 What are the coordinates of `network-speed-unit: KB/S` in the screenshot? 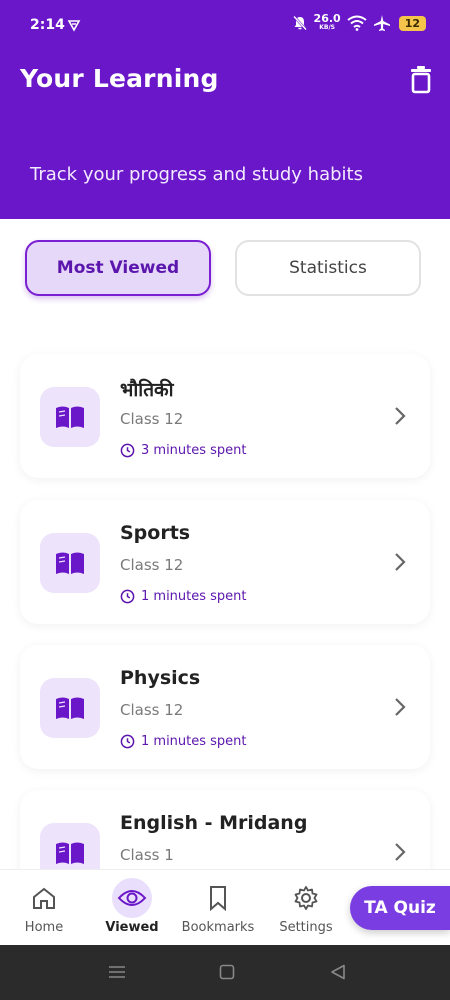 It's located at (327, 27).